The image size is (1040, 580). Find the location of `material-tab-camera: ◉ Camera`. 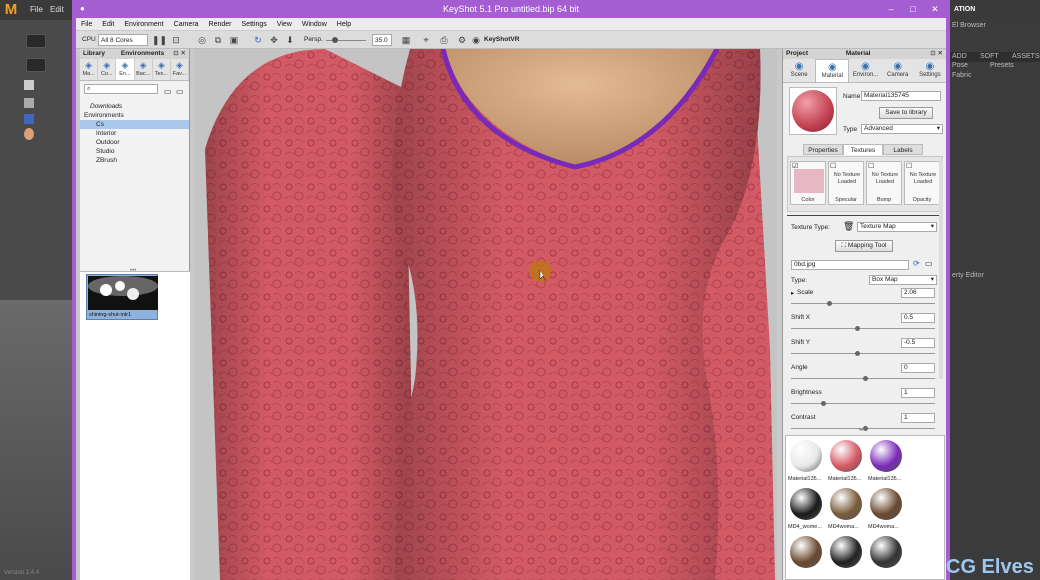

material-tab-camera: ◉ Camera is located at coordinates (898, 70).